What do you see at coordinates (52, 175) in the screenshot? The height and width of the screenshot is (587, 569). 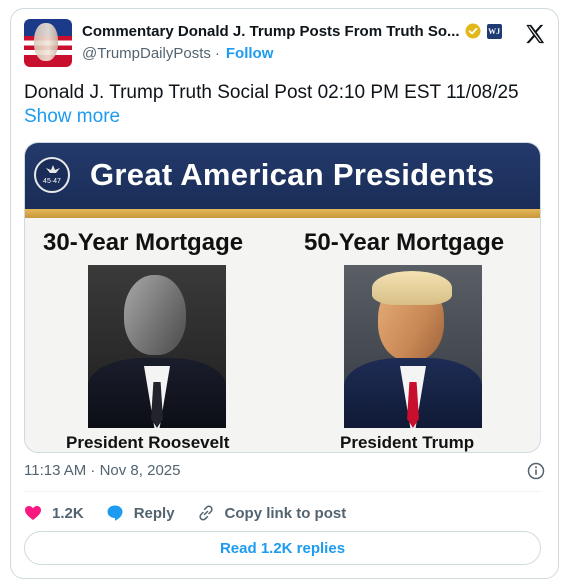 I see `presidential-seal-icon: 45·47` at bounding box center [52, 175].